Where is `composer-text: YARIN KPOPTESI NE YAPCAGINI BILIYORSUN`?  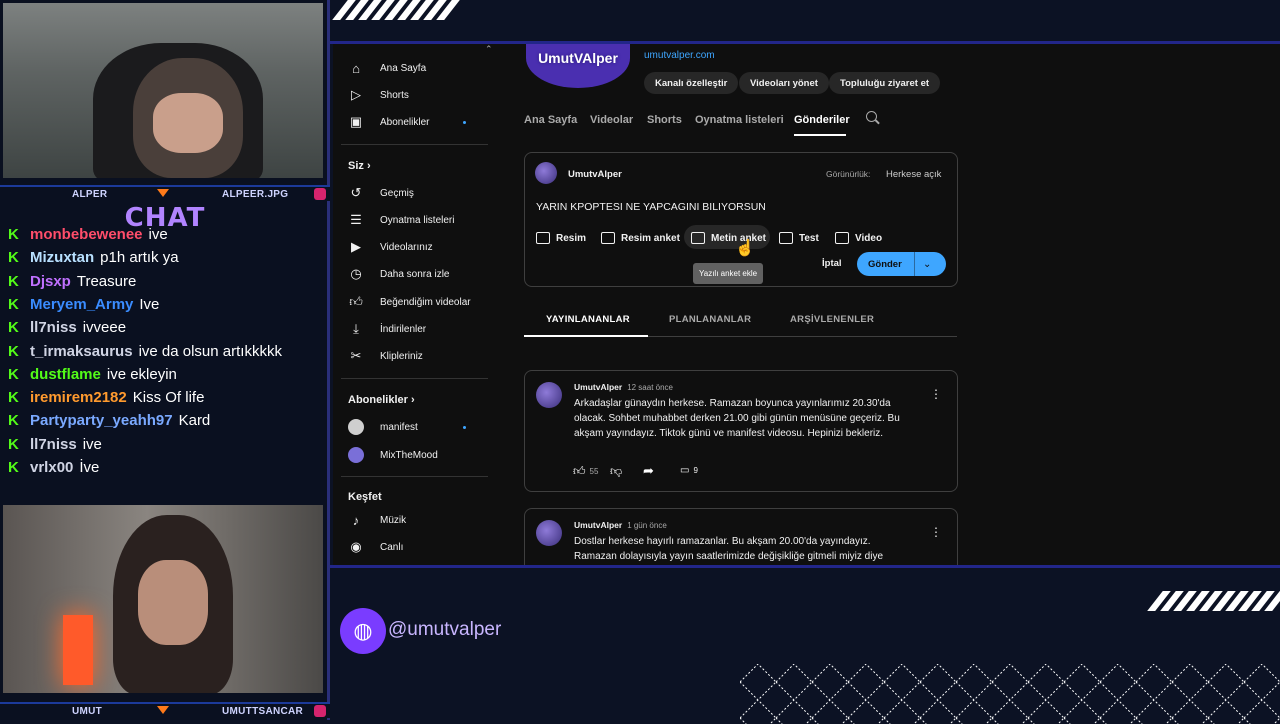 composer-text: YARIN KPOPTESI NE YAPCAGINI BILIYORSUN is located at coordinates (651, 207).